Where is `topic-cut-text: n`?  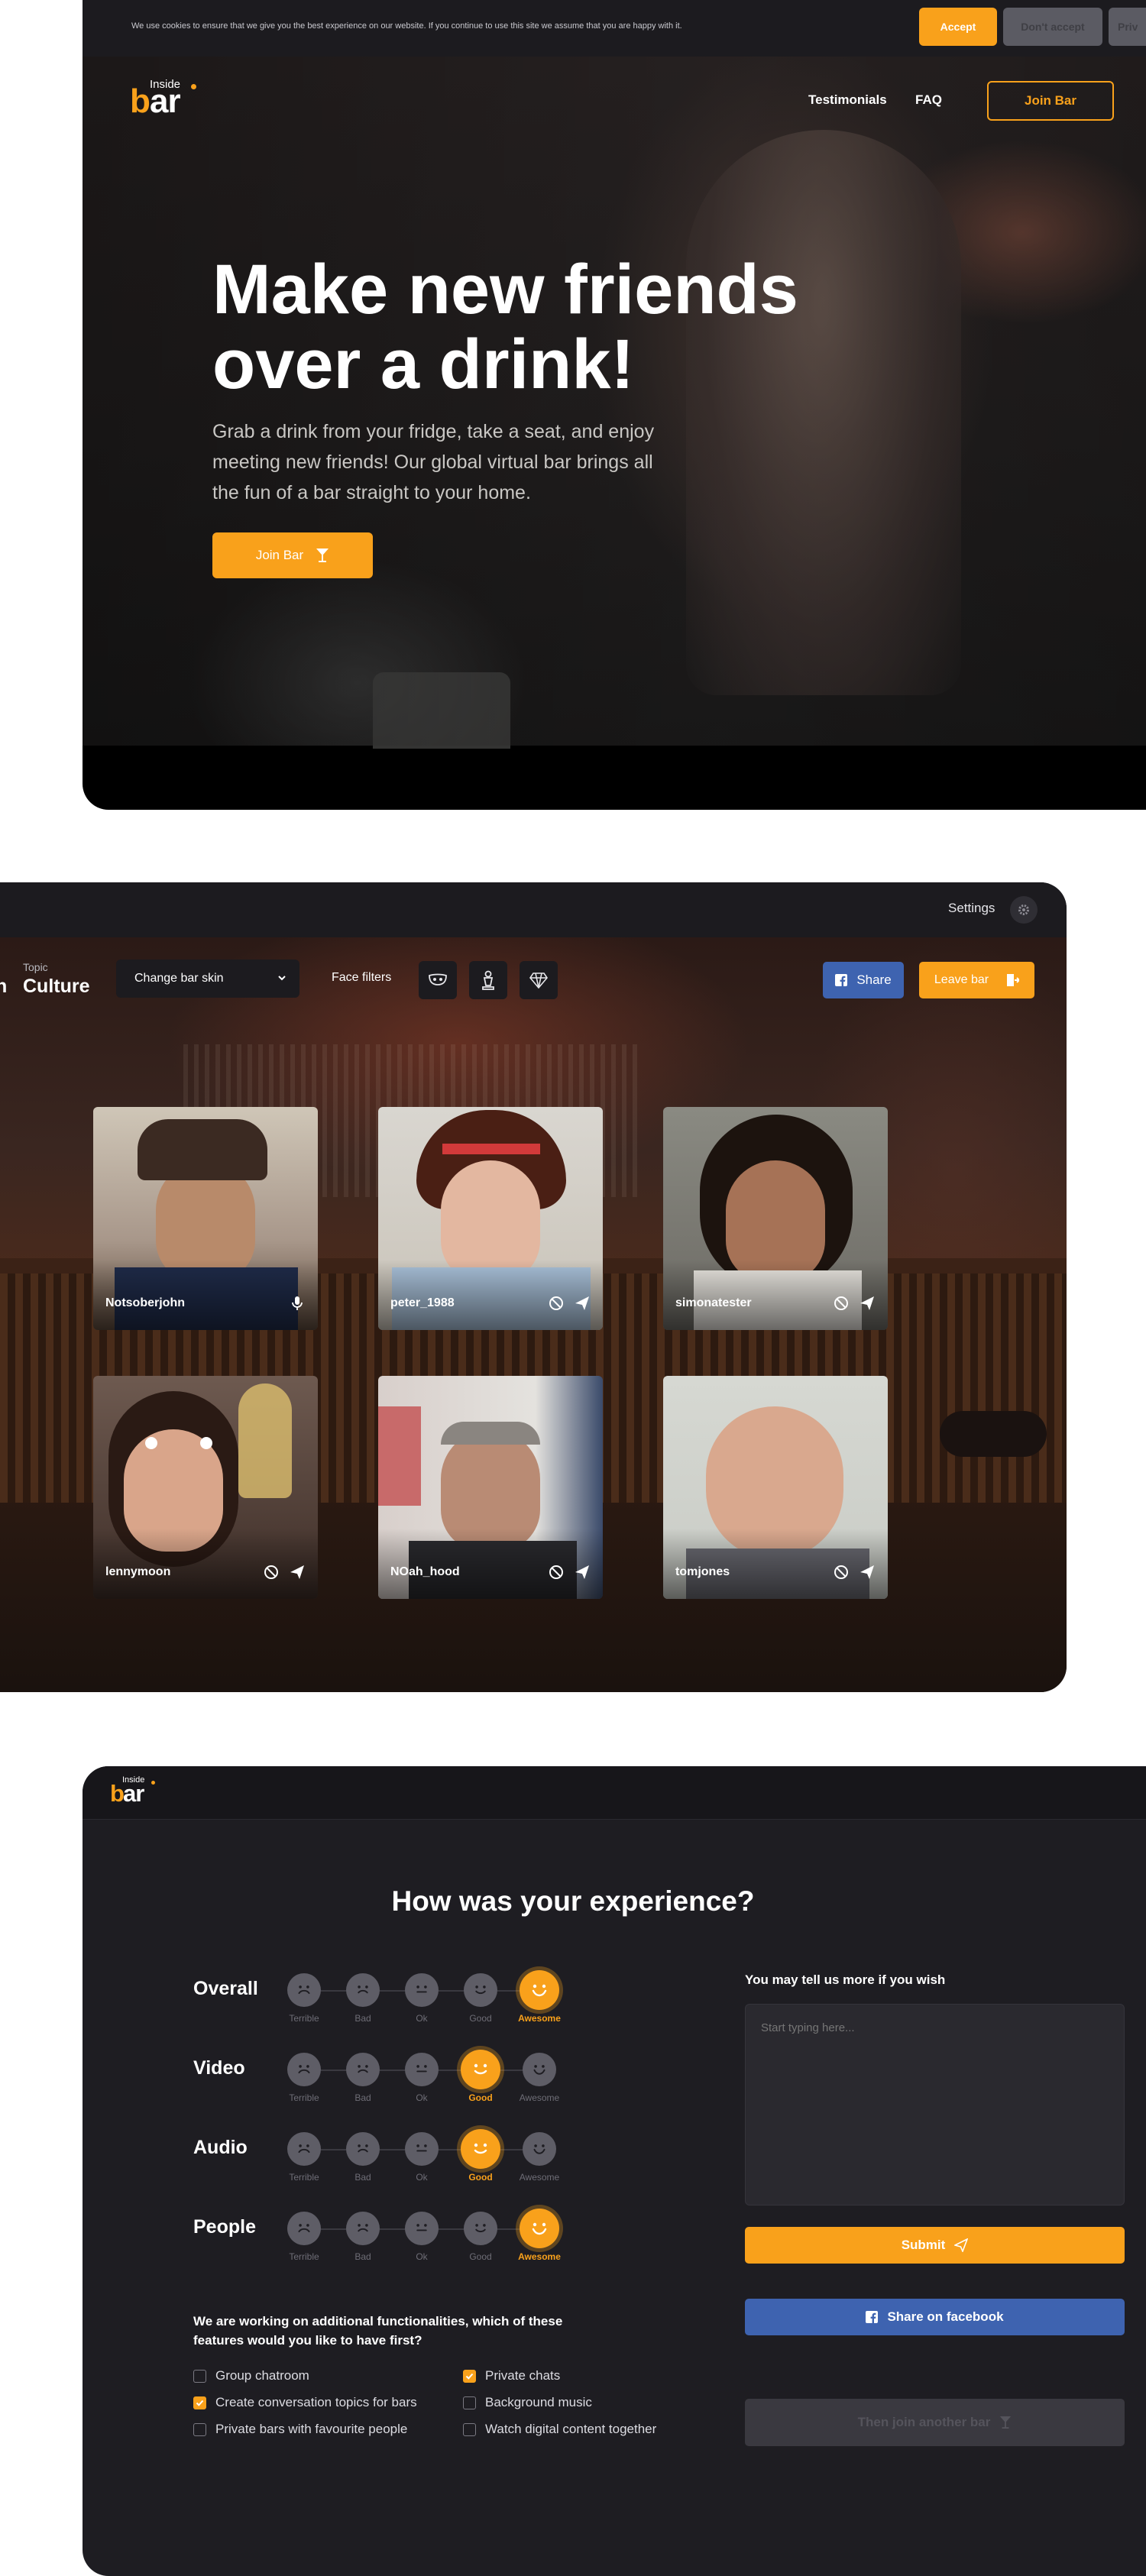 topic-cut-text: n is located at coordinates (4, 986).